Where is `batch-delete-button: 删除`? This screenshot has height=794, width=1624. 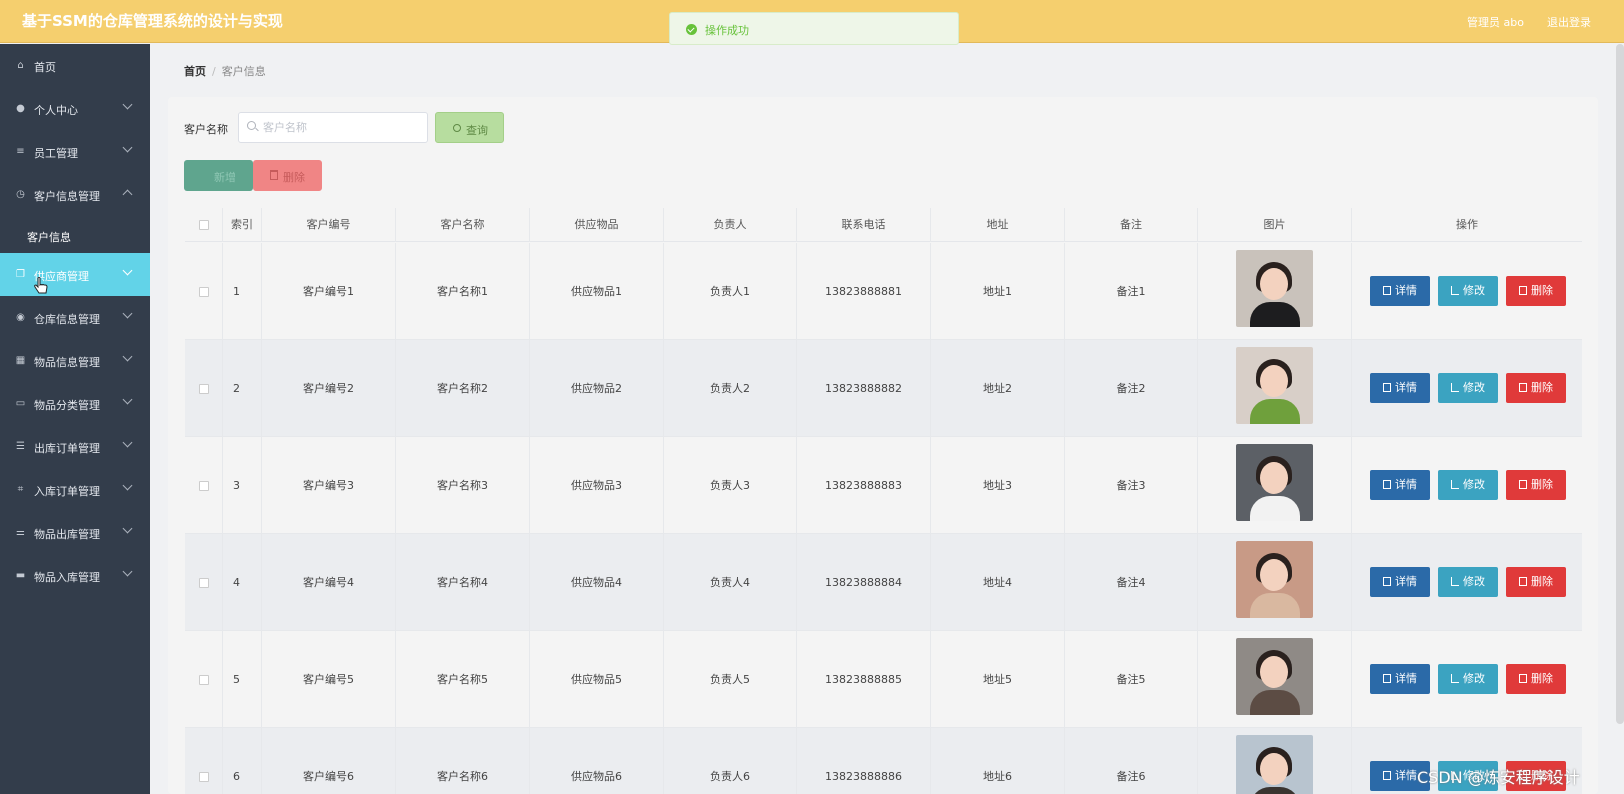
batch-delete-button: 删除 is located at coordinates (287, 175).